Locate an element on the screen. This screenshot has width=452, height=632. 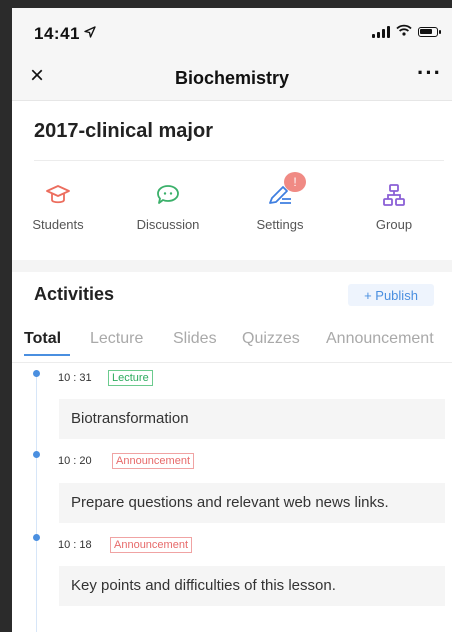
notification-badge: ! is located at coordinates (295, 182).